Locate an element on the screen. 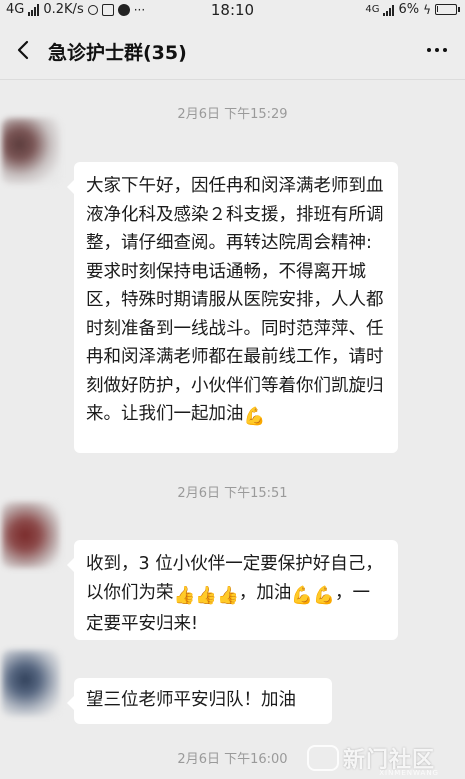 The height and width of the screenshot is (779, 465). more-dots-icon is located at coordinates (429, 50).